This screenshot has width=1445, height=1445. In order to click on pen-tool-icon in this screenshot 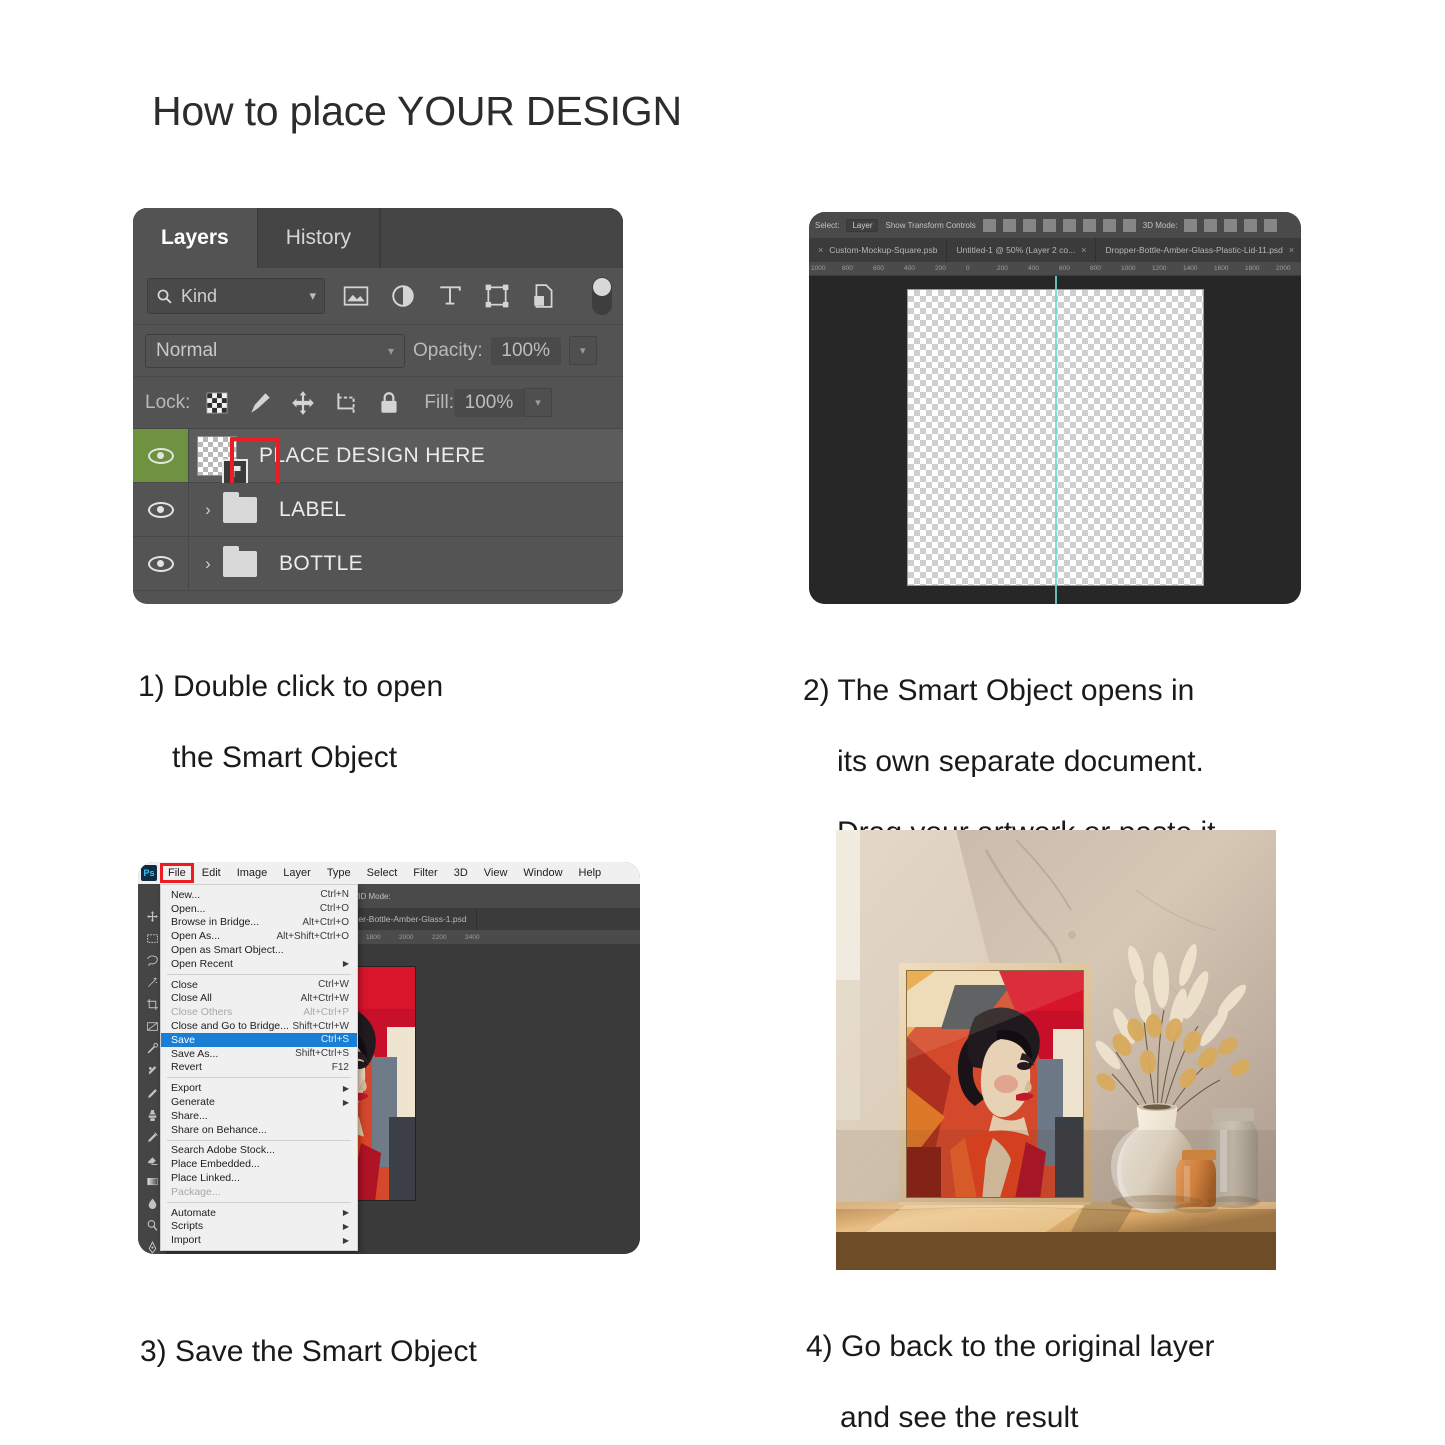, I will do `click(152, 1247)`.